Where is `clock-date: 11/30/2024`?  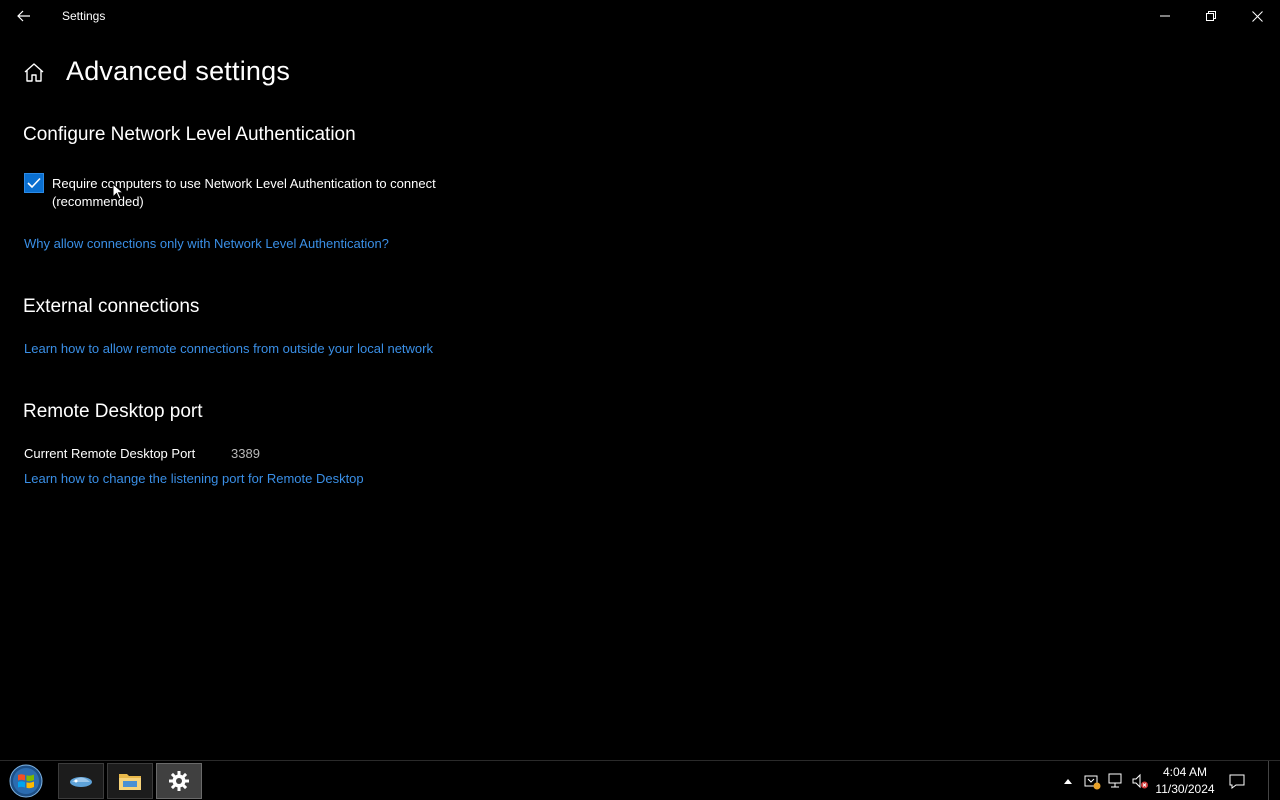 clock-date: 11/30/2024 is located at coordinates (1185, 789).